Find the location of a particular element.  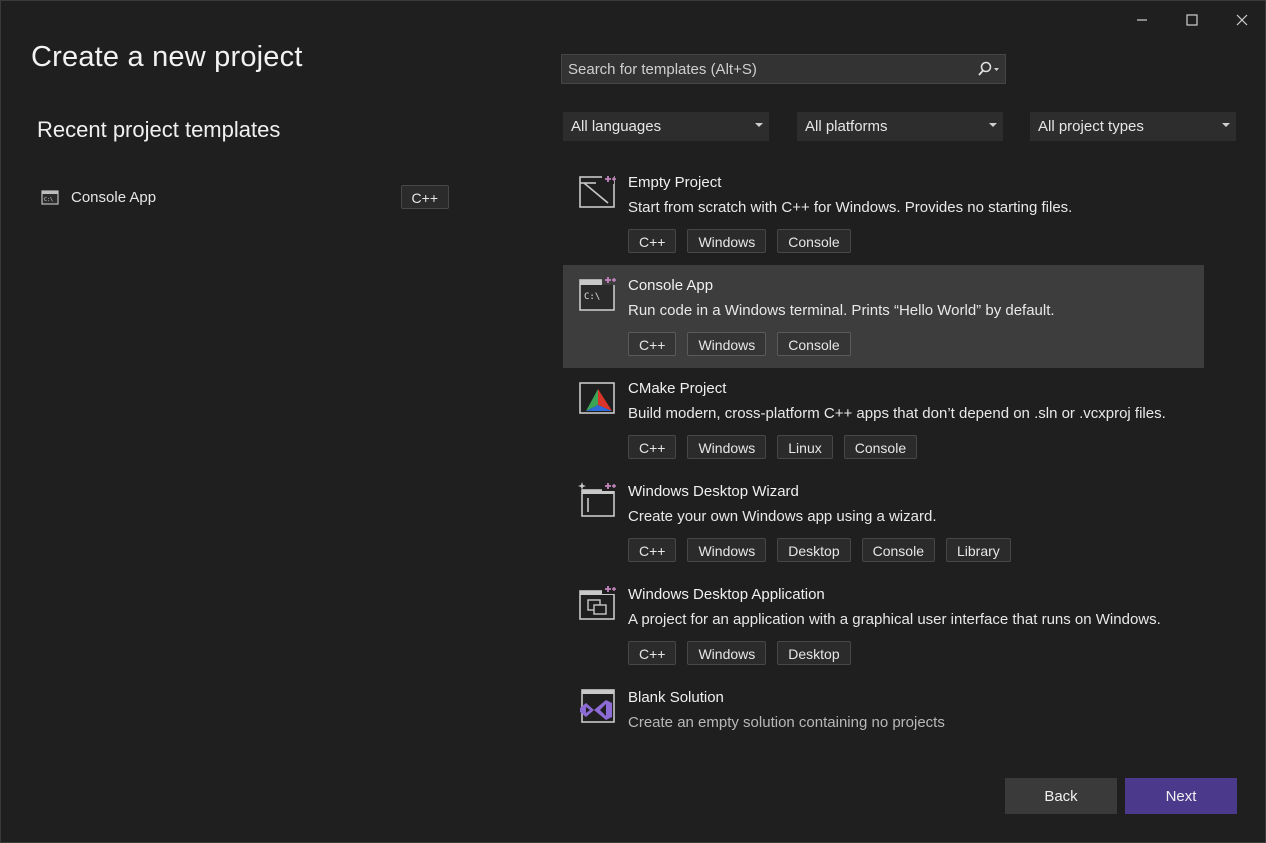

tag: Library is located at coordinates (978, 550).